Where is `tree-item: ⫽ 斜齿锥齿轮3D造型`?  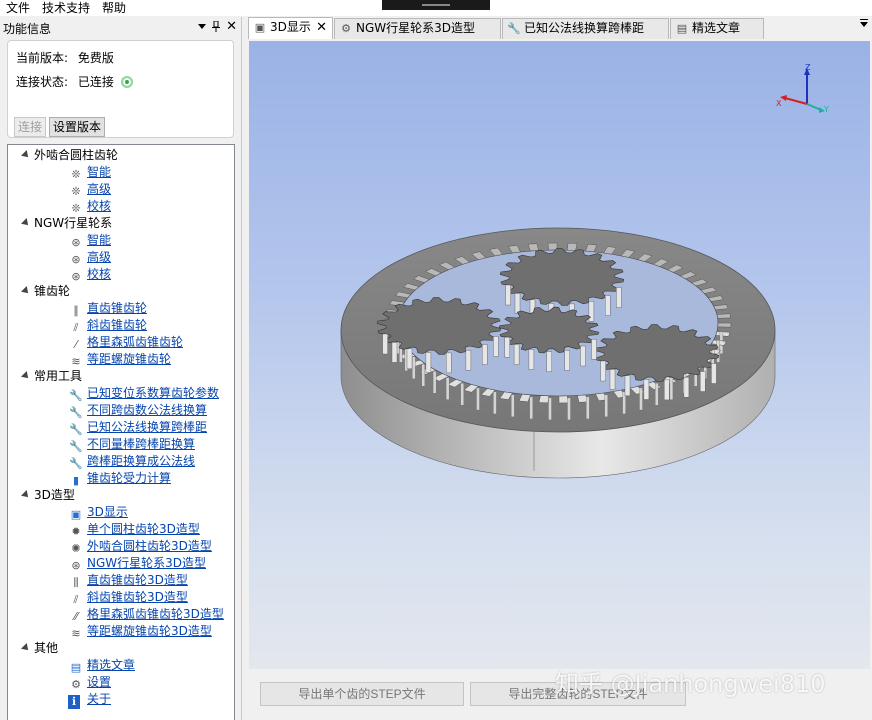 tree-item: ⫽ 斜齿锥齿轮3D造型 is located at coordinates (128, 597).